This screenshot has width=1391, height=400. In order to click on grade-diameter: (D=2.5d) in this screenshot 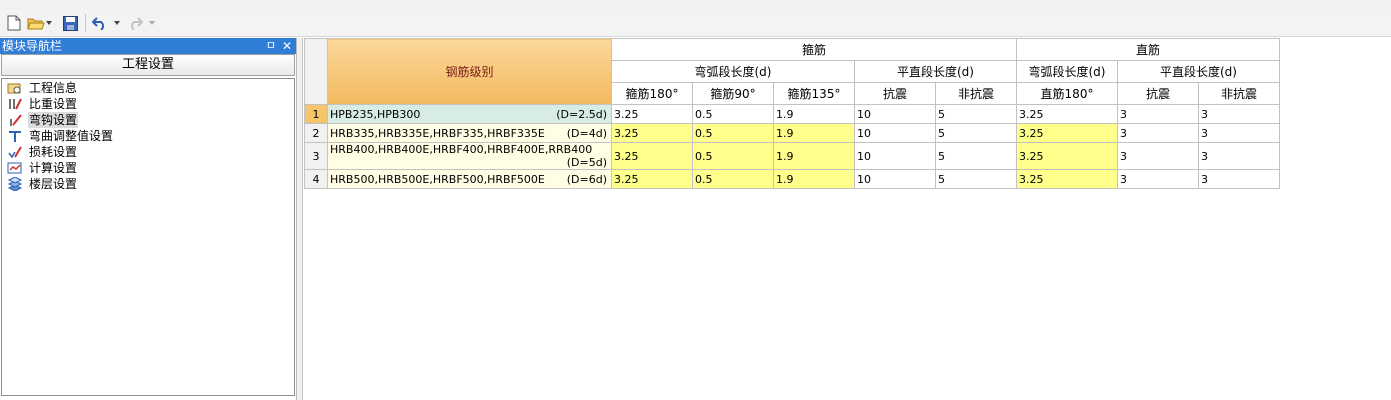, I will do `click(581, 114)`.